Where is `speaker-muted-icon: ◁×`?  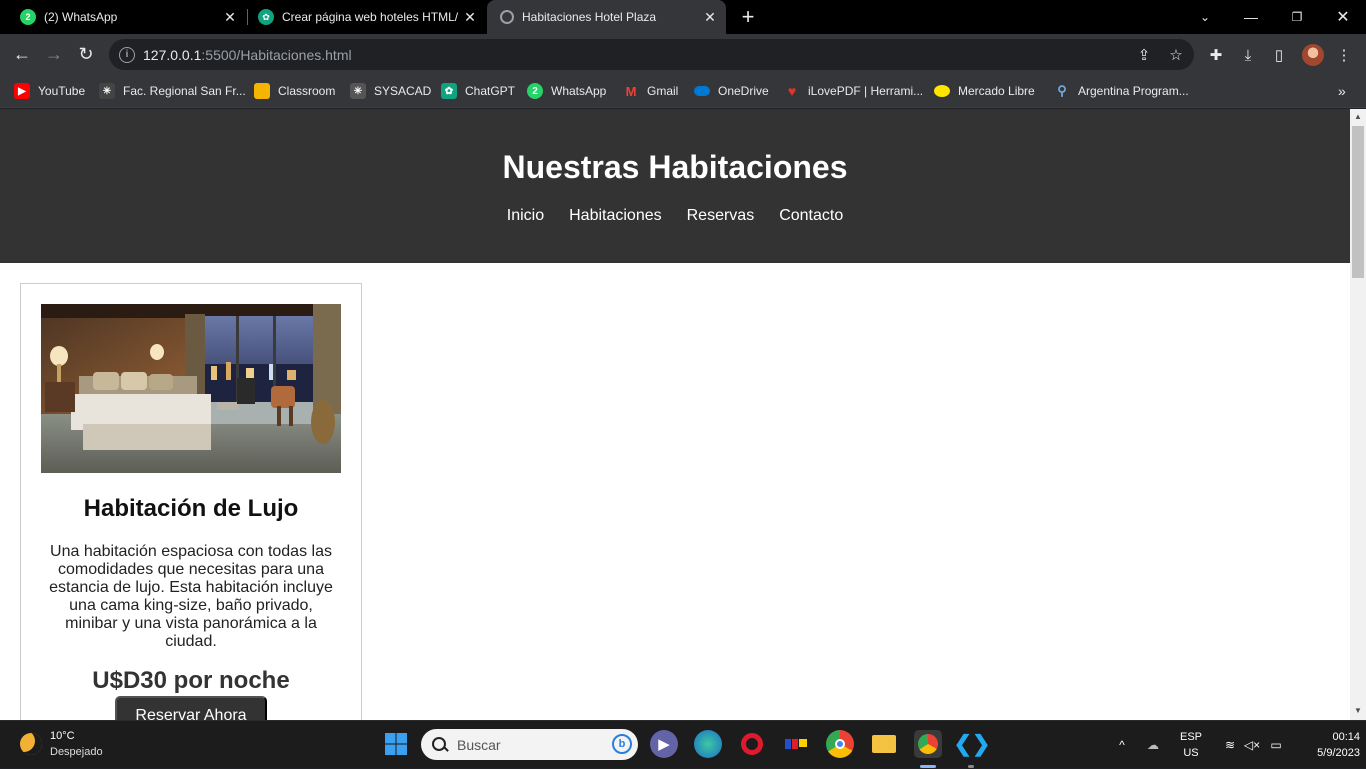
speaker-muted-icon: ◁× is located at coordinates (1252, 745).